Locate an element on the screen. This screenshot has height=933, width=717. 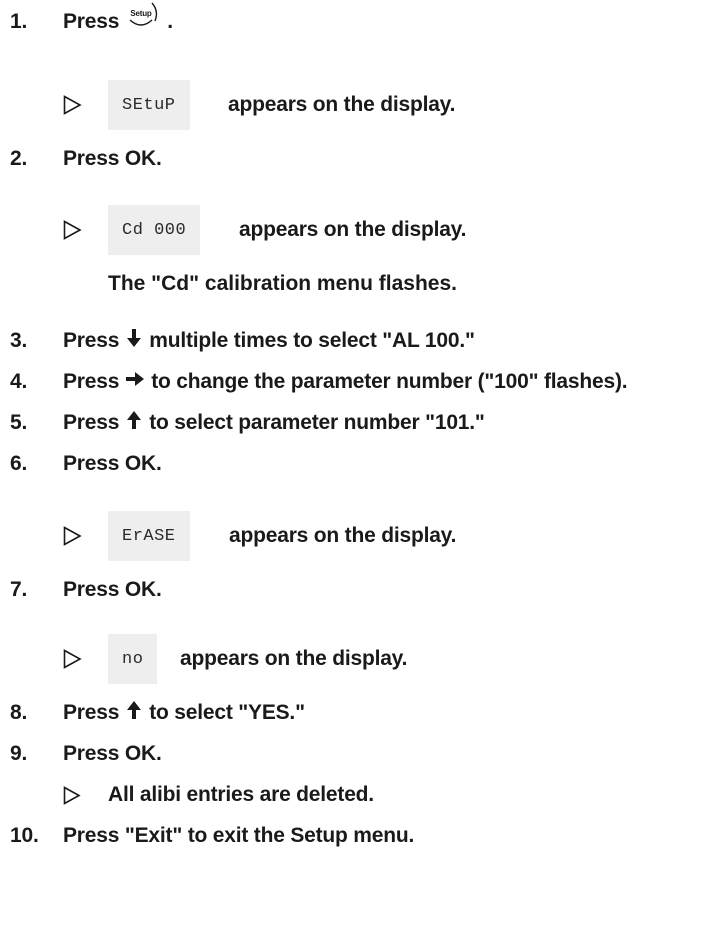
display-readout: no is located at coordinates (133, 659).